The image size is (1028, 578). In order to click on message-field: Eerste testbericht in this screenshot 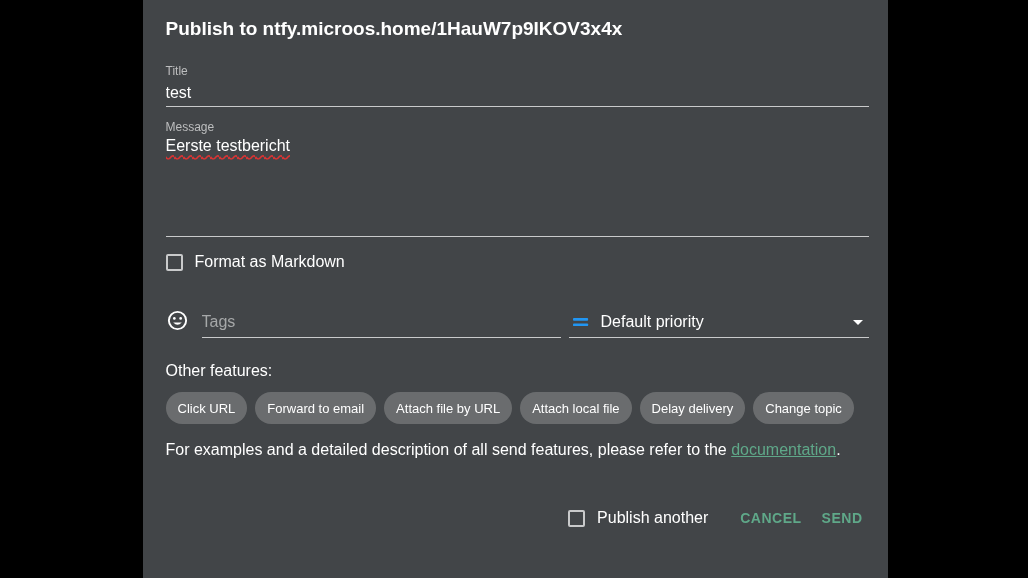, I will do `click(517, 186)`.